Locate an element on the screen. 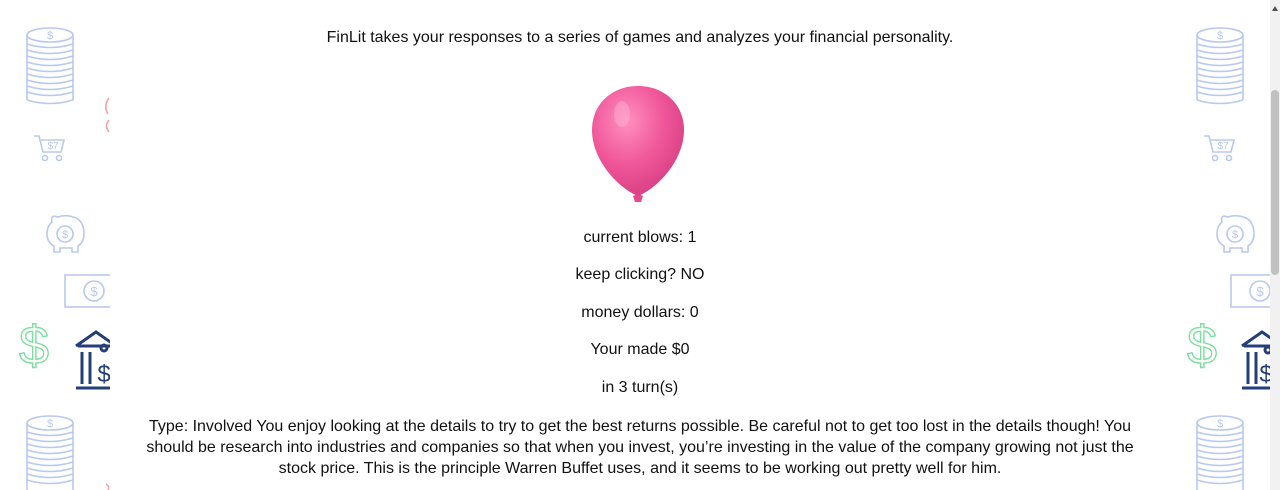 This screenshot has height=490, width=1280. scroll-up-arrow-icon is located at coordinates (1275, 8).